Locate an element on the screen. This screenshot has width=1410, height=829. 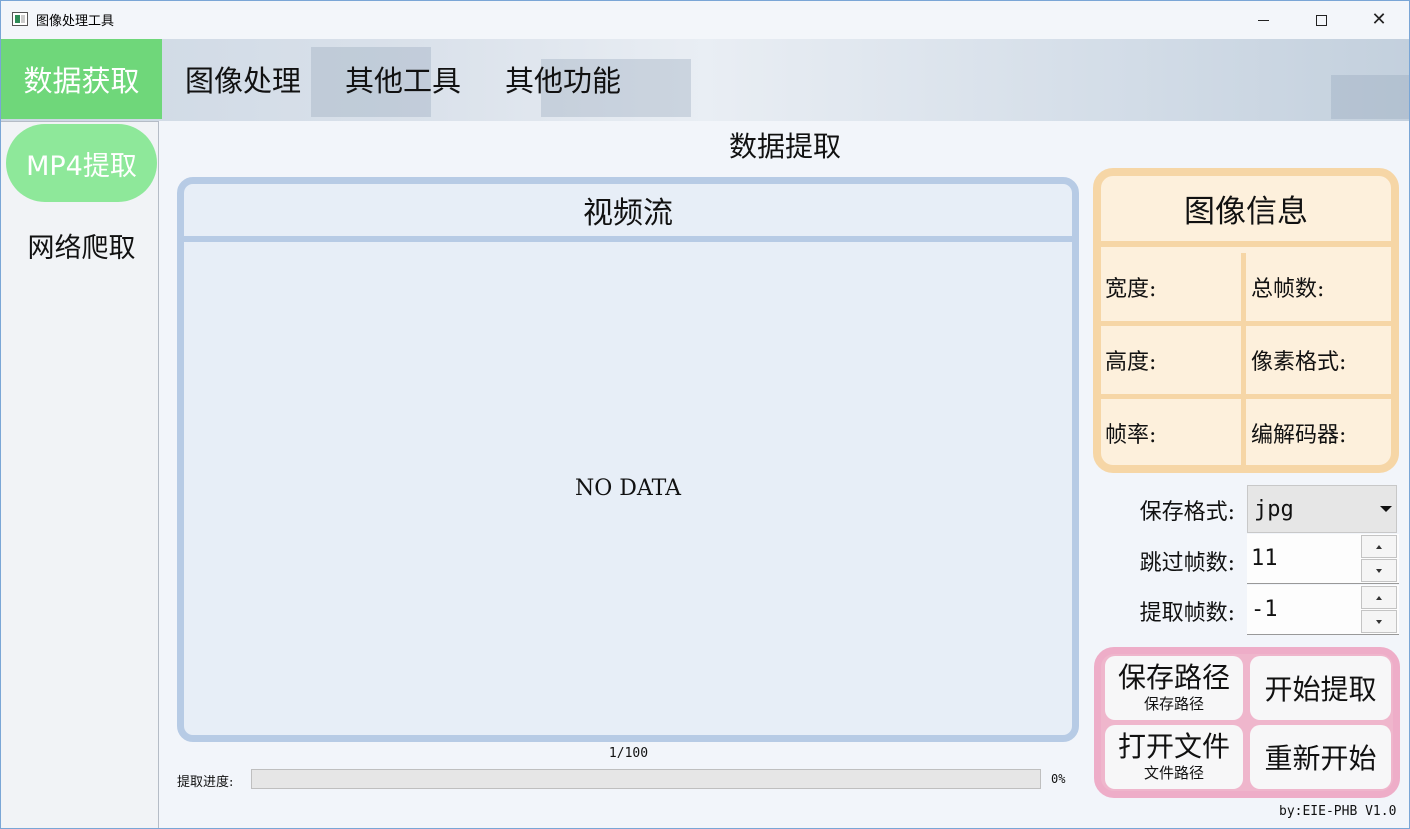
close-icon: ✕ is located at coordinates (1379, 19).